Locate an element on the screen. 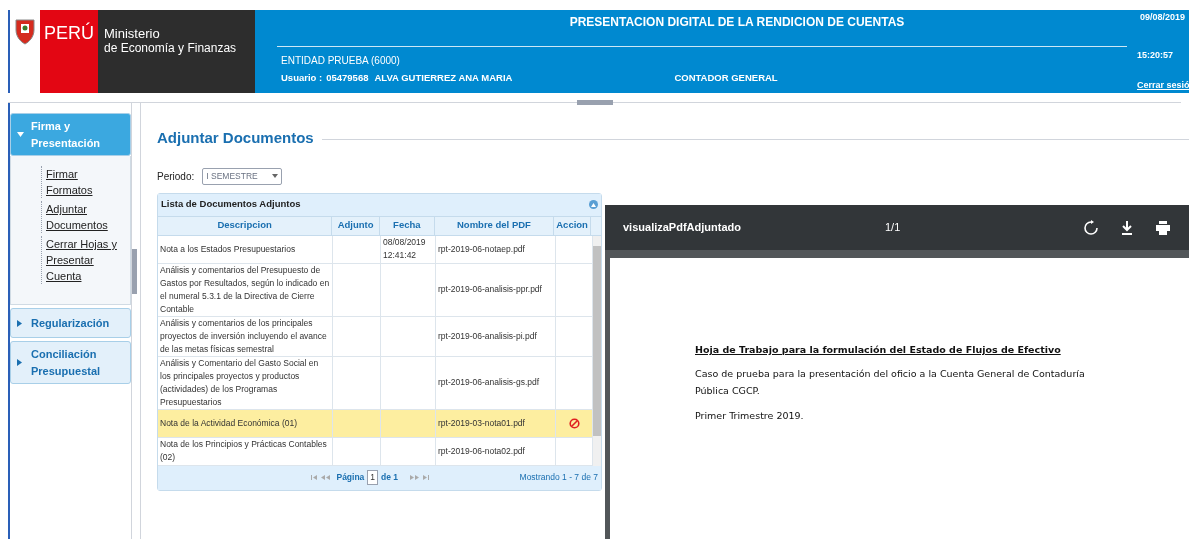  user-label: Usuario : is located at coordinates (302, 78).